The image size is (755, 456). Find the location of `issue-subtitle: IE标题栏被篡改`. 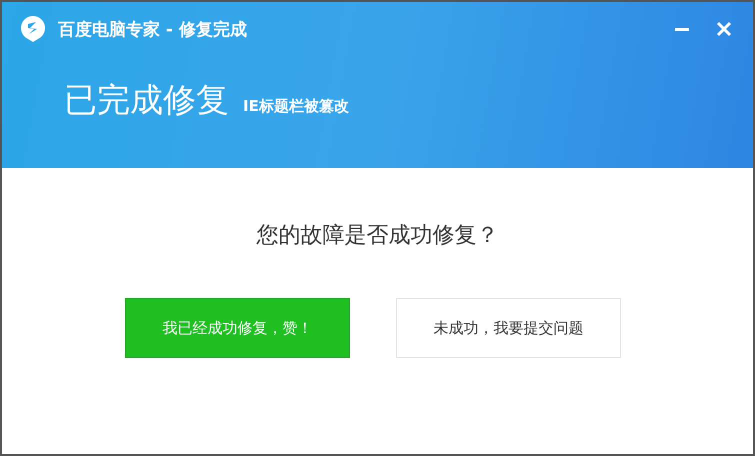

issue-subtitle: IE标题栏被篡改 is located at coordinates (296, 106).